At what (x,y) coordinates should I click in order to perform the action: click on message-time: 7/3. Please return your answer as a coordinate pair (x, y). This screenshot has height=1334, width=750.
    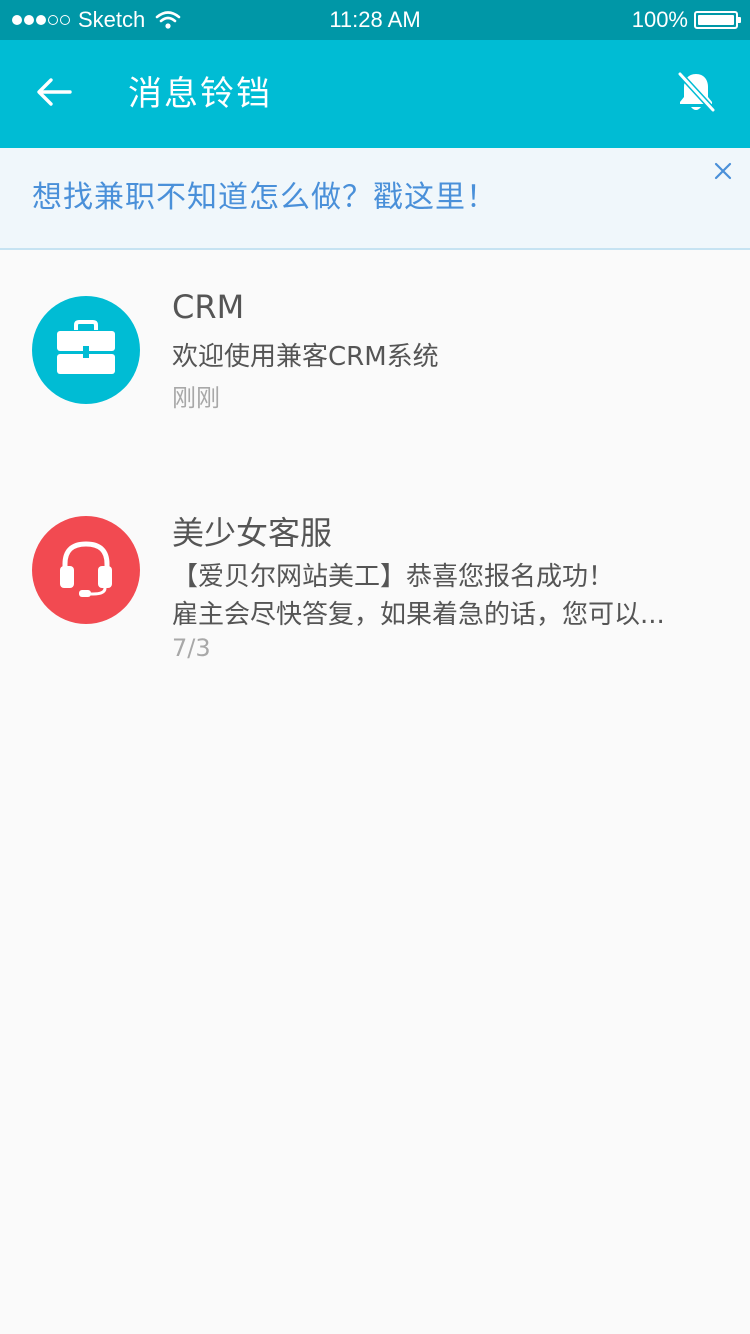
    Looking at the image, I should click on (191, 648).